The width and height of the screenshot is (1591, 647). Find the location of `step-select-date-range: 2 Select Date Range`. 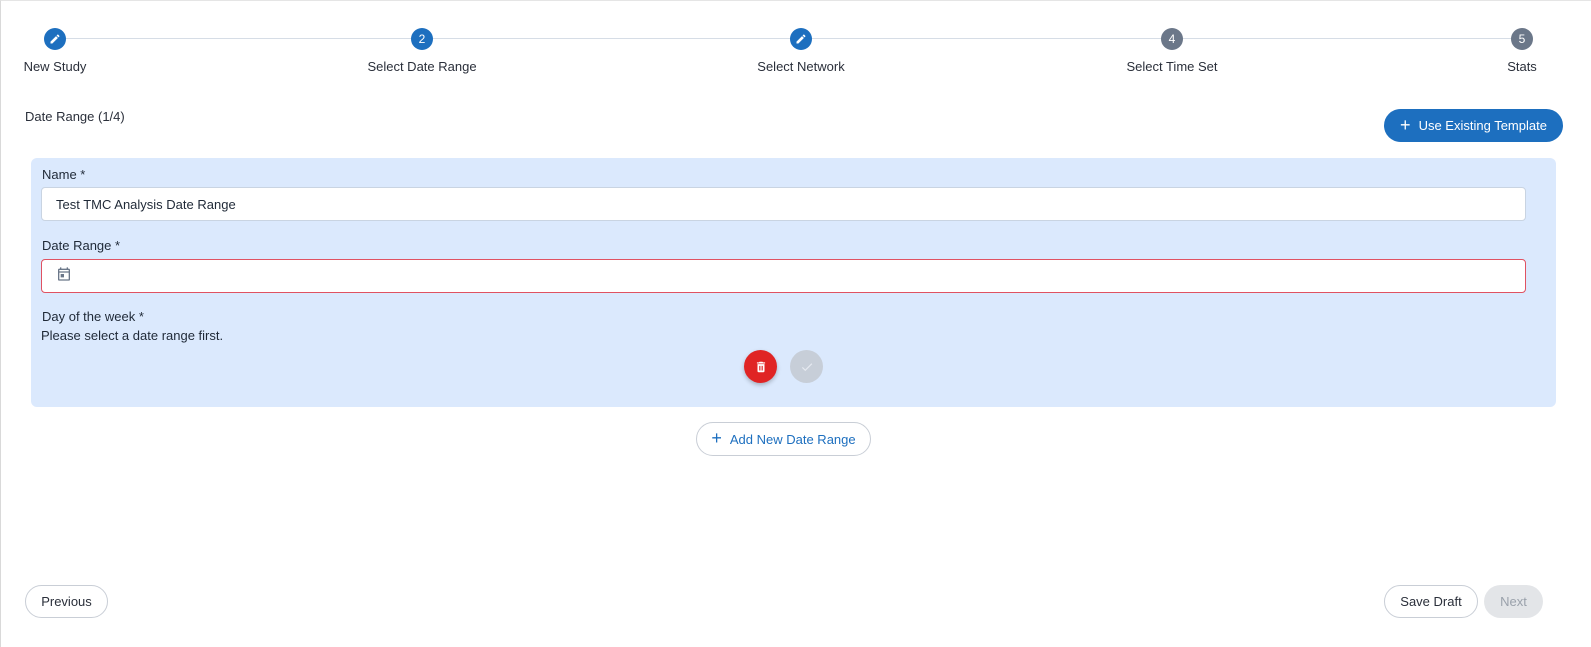

step-select-date-range: 2 Select Date Range is located at coordinates (422, 49).